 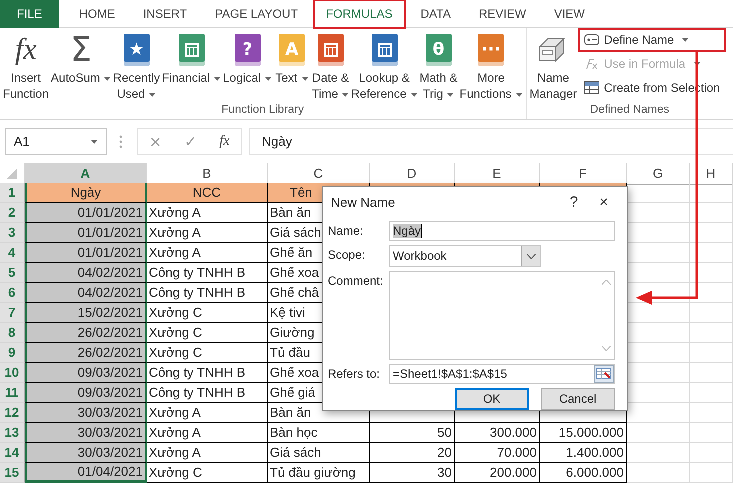 I want to click on function-icon, so click(x=592, y=64).